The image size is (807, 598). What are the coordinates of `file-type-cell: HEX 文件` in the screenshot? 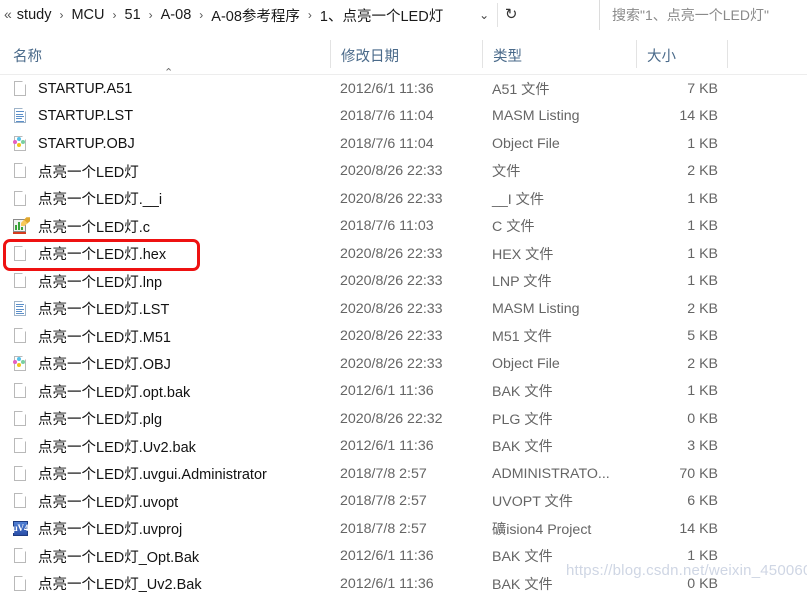 It's located at (523, 254).